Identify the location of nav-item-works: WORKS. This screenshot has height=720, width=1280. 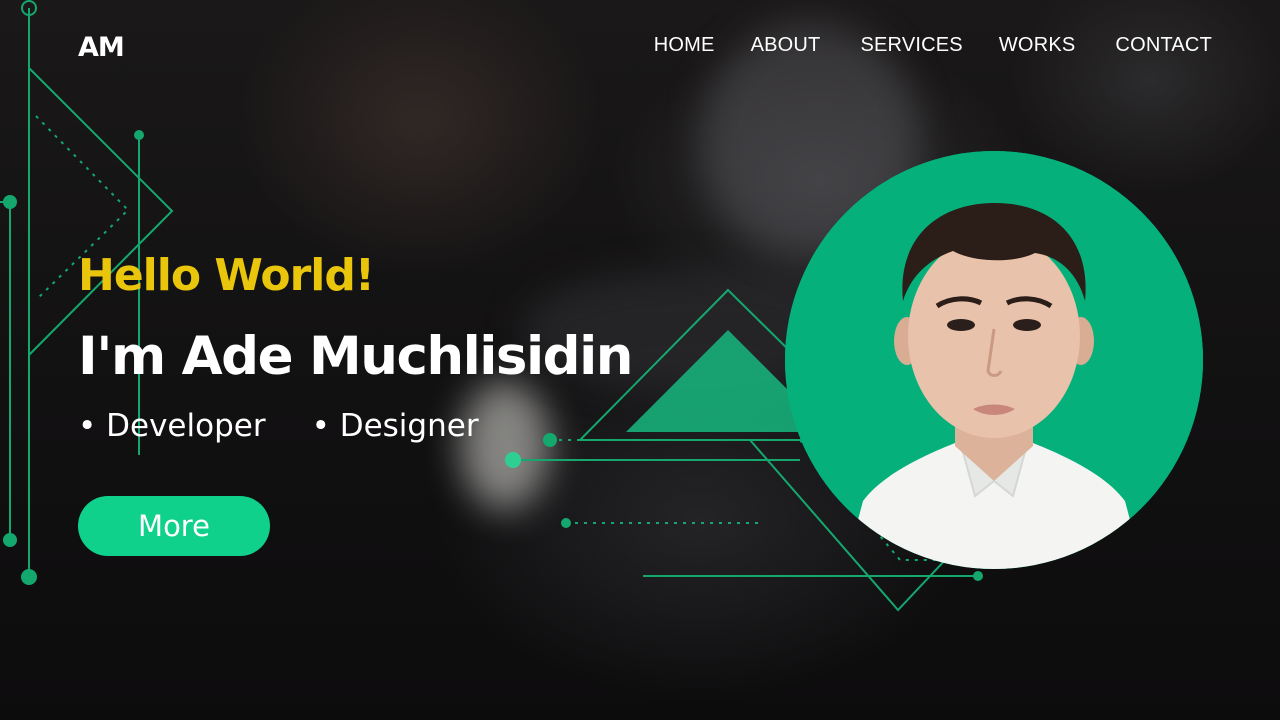
(1037, 45).